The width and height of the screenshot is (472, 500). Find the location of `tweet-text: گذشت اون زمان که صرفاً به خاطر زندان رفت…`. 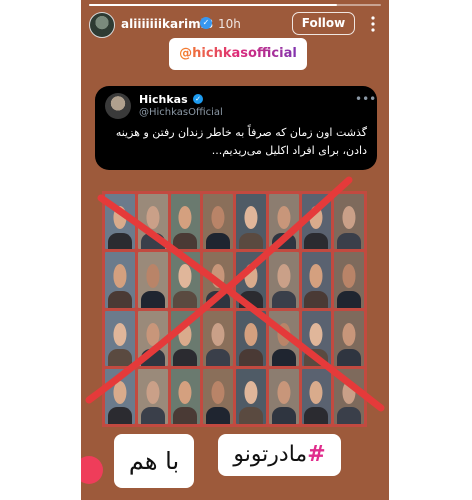

tweet-text: گذشت اون زمان که صرفاً به خاطر زندان رفت… is located at coordinates (241, 141).